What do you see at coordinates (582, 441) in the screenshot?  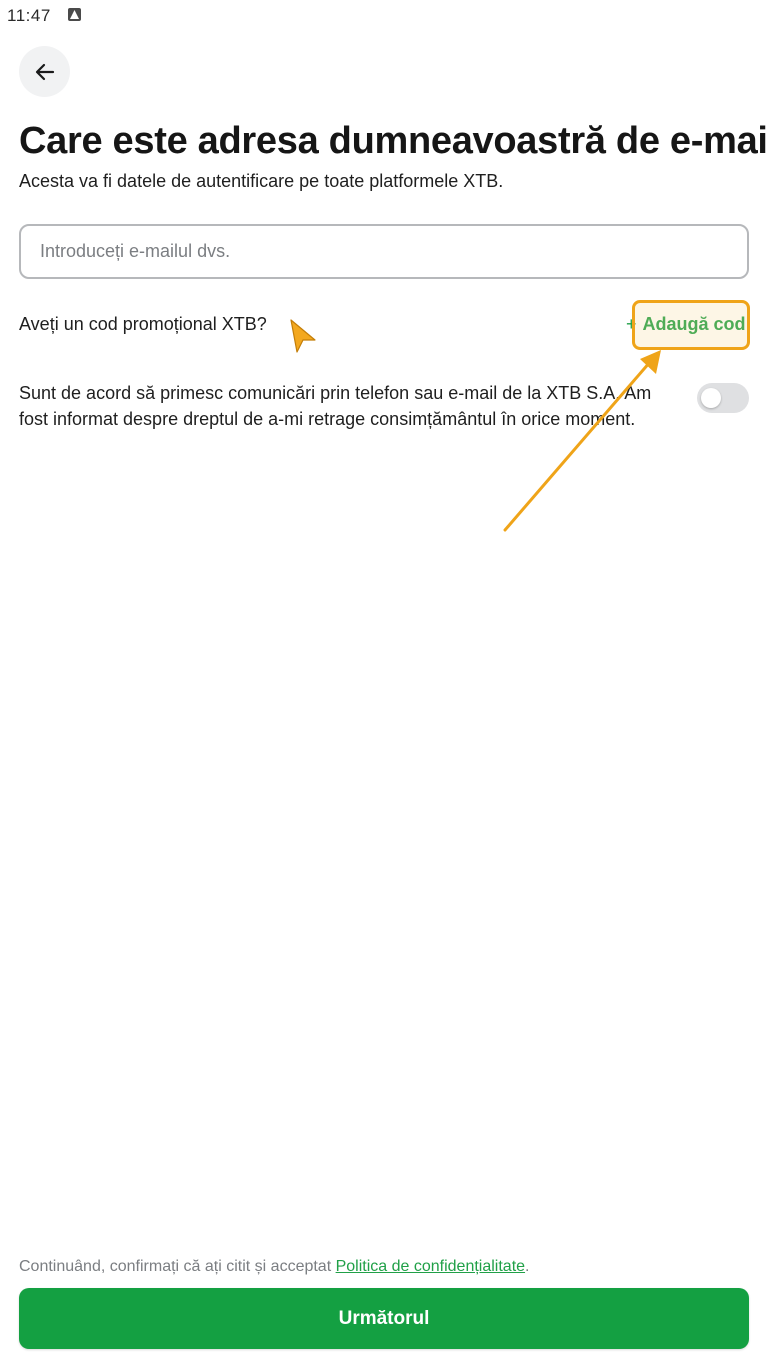 I see `annotation-arrow` at bounding box center [582, 441].